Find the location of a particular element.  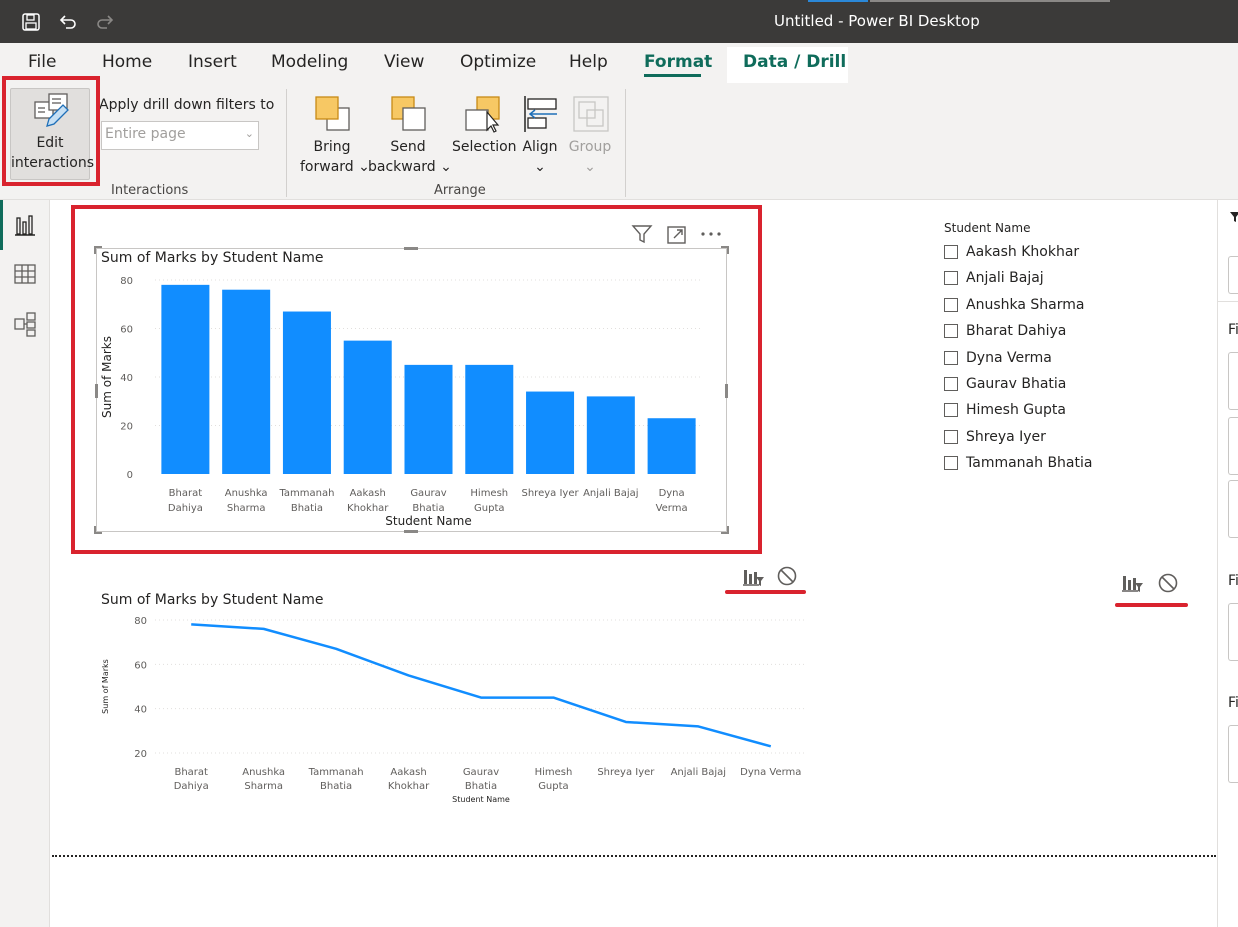

bring-forward-button: Bring forward ⌄ is located at coordinates (335, 137).